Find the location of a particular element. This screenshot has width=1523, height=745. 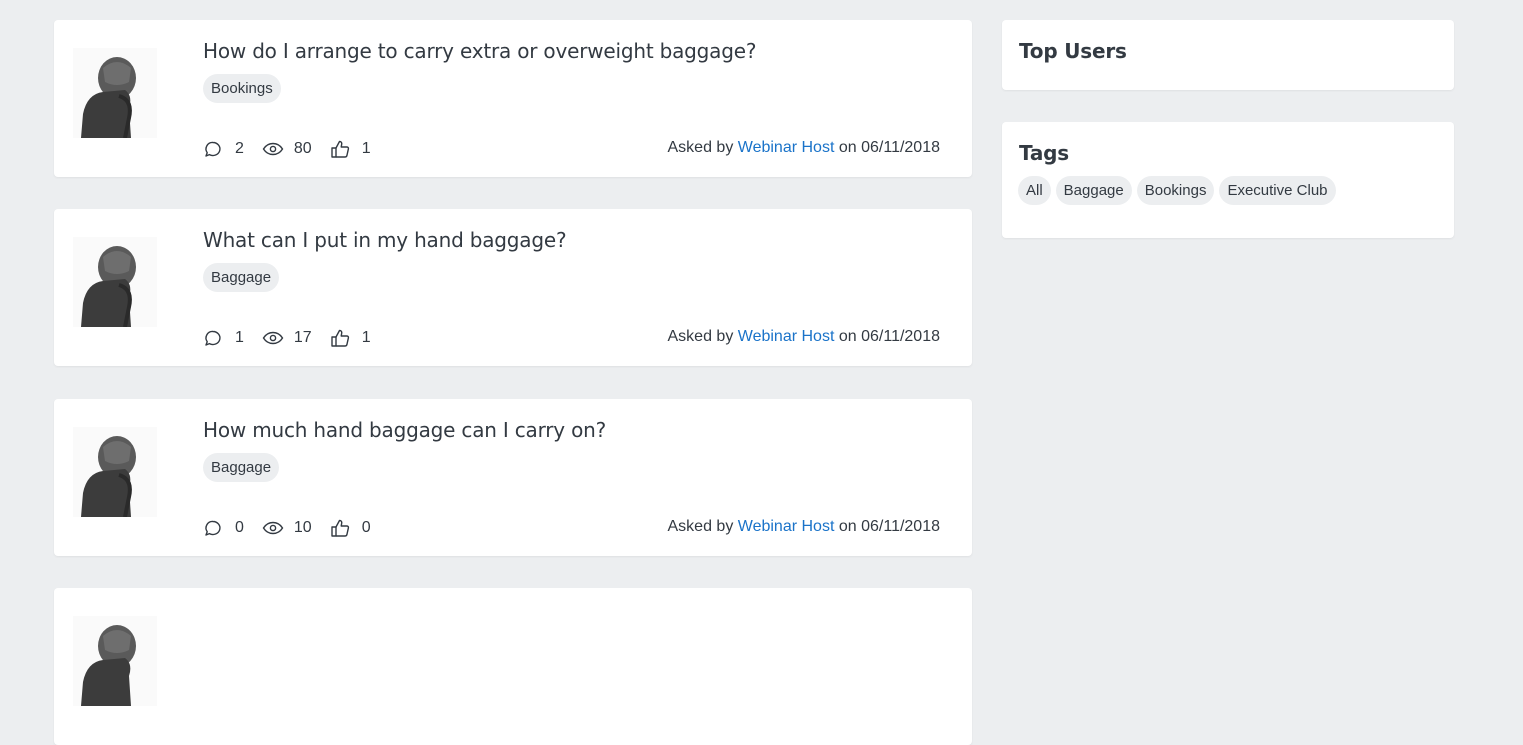

top-users-title: Top Users is located at coordinates (1073, 51).